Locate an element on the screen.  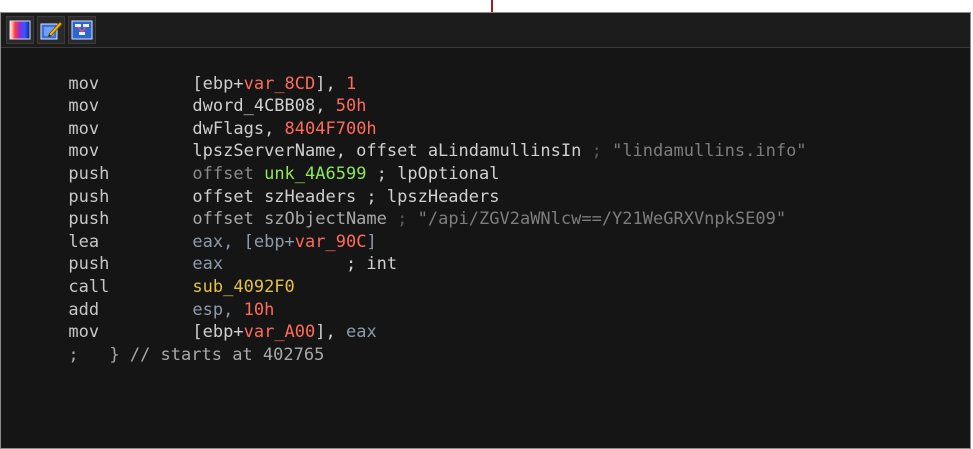
edit-pencil-icon is located at coordinates (51, 30).